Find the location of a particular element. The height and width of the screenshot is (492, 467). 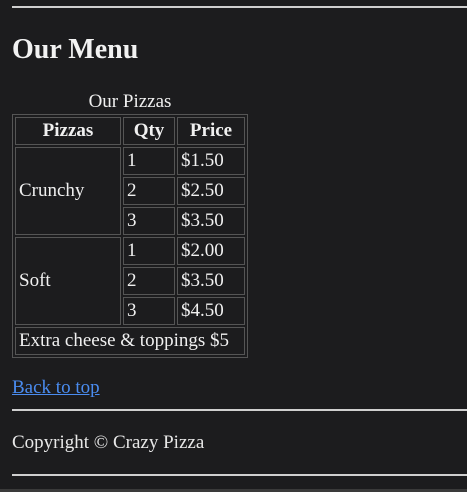

pizza-type-cell: Crunchy is located at coordinates (68, 191).